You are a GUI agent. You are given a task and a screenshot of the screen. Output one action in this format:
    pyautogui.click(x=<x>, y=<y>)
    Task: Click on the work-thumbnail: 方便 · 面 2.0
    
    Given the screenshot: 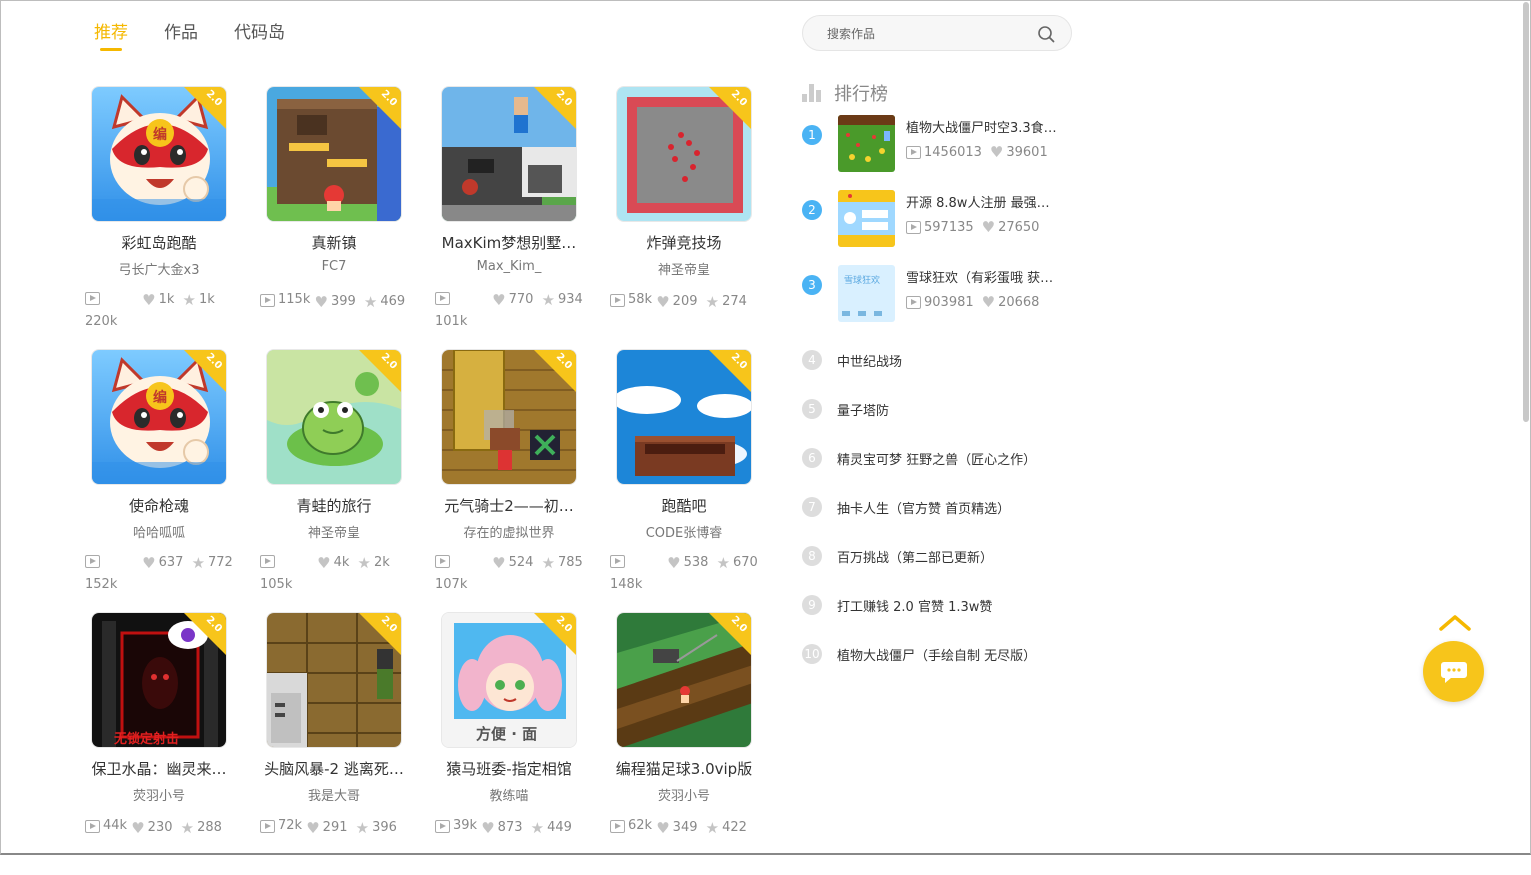 What is the action you would take?
    pyautogui.click(x=509, y=680)
    